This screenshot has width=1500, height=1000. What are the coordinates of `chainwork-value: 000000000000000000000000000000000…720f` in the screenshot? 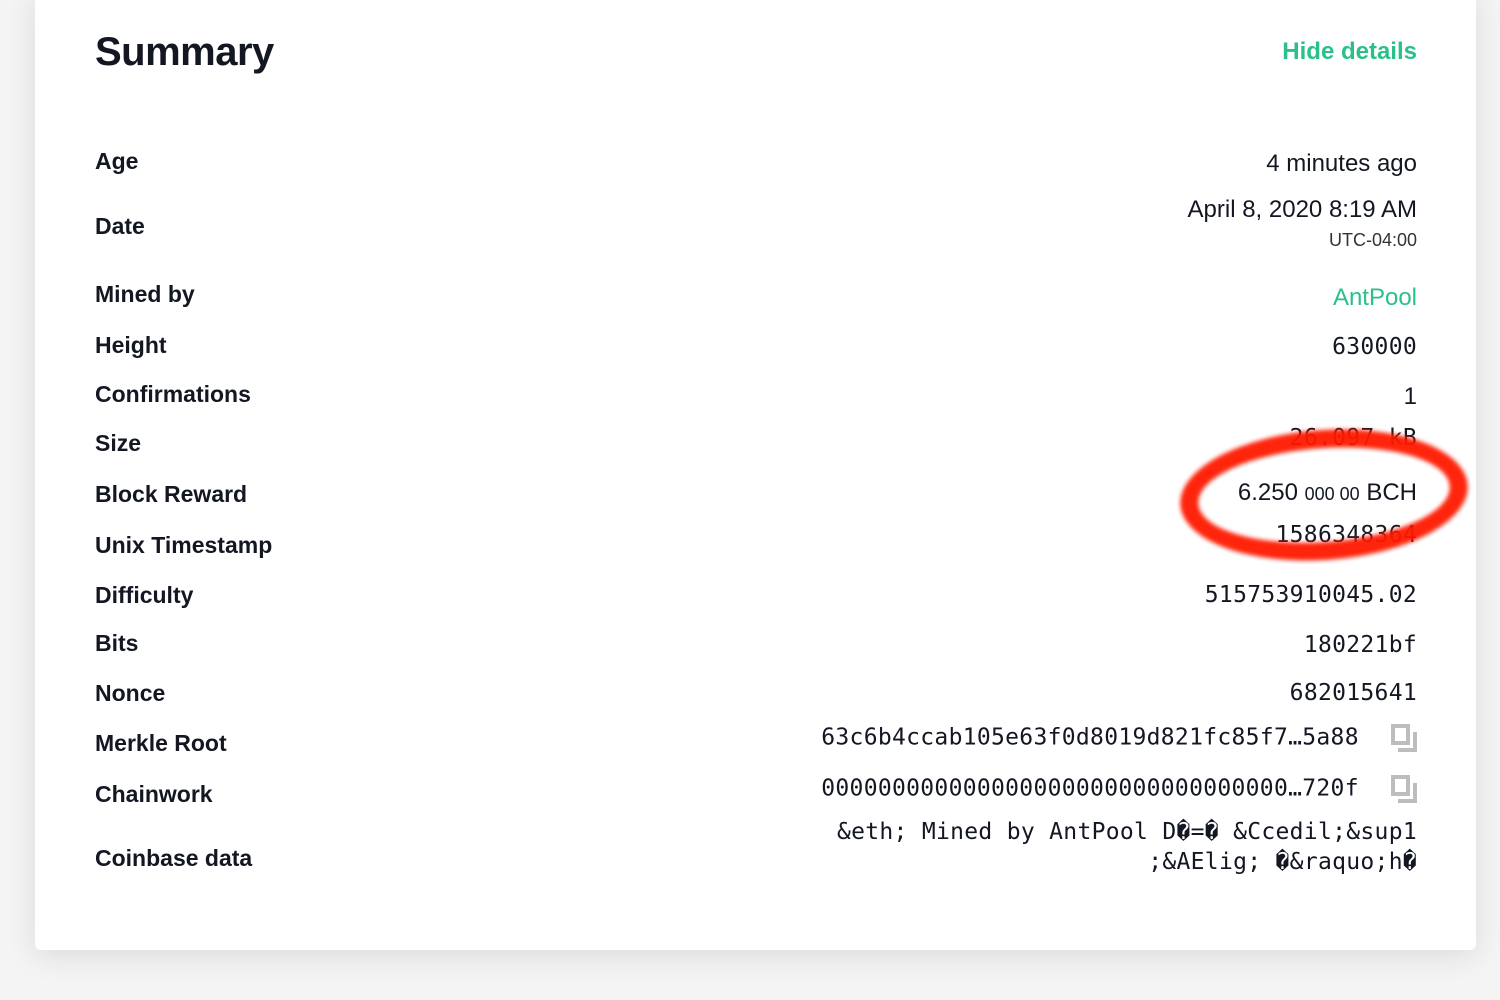 It's located at (1119, 789).